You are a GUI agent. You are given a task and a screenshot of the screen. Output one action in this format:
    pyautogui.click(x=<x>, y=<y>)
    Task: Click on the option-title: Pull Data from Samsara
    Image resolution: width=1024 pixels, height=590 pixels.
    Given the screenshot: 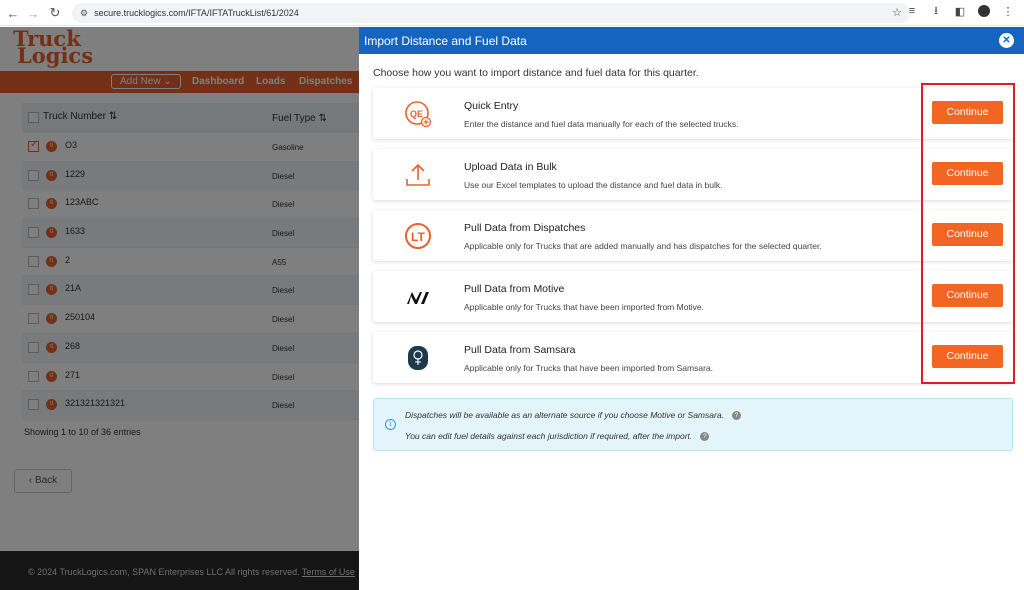 What is the action you would take?
    pyautogui.click(x=520, y=350)
    